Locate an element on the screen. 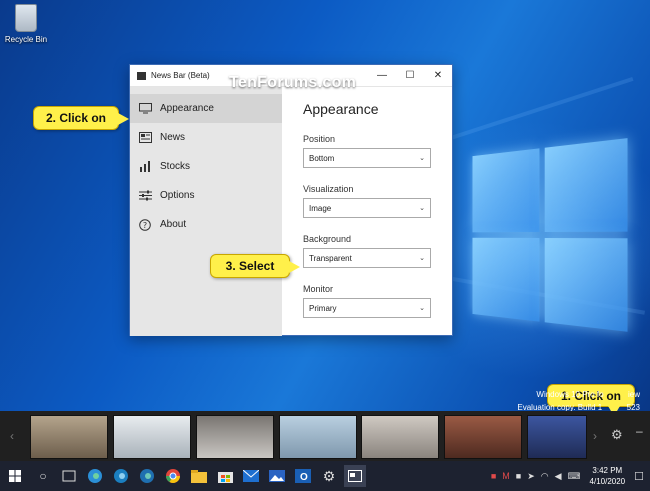  sidebar-item-news: News is located at coordinates (206, 137).